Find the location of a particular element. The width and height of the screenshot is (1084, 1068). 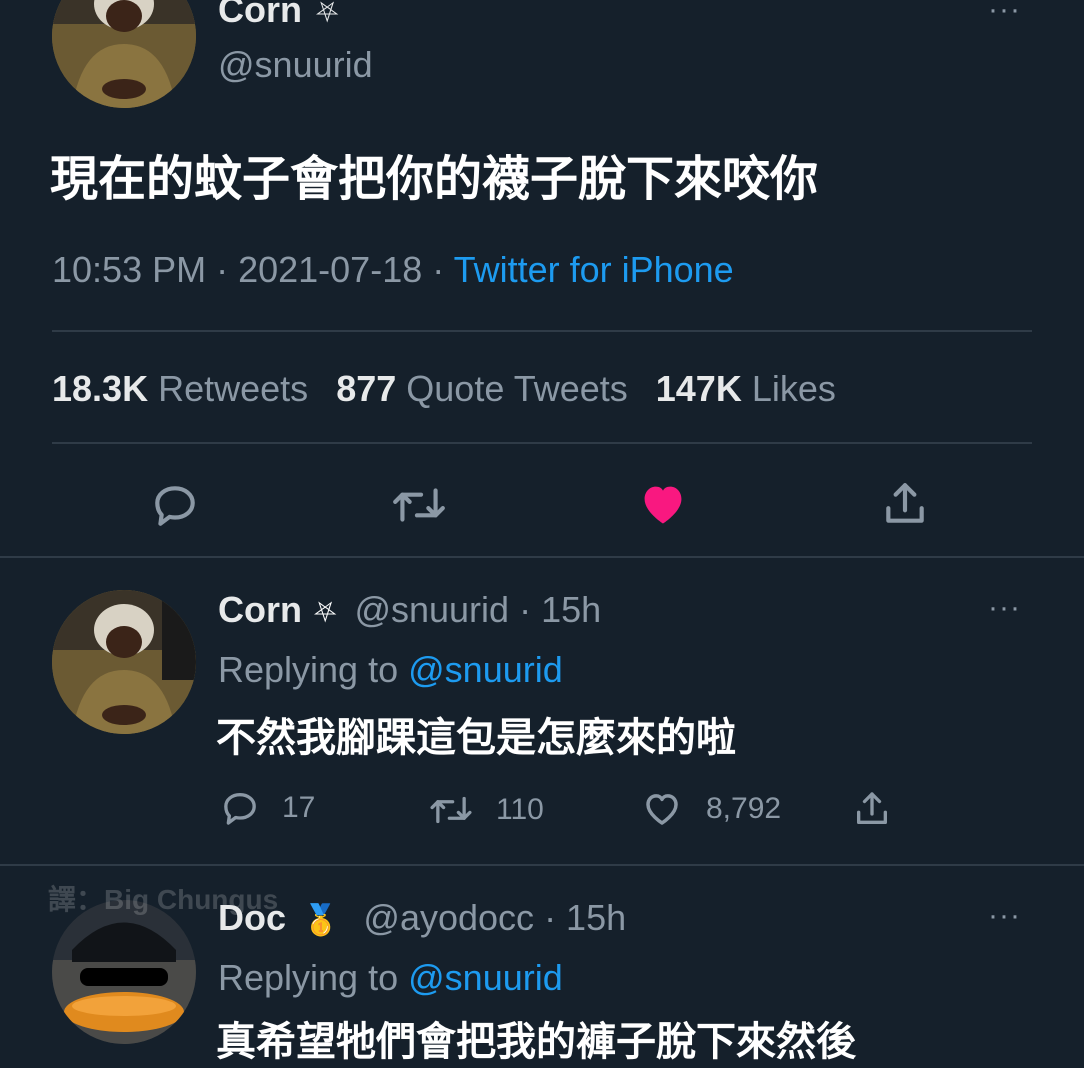

quotes-label: Quote Tweets is located at coordinates (517, 388).